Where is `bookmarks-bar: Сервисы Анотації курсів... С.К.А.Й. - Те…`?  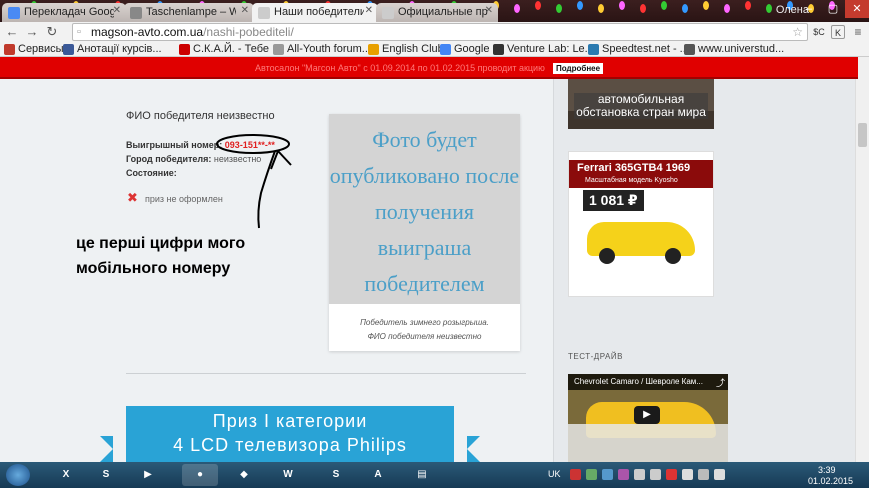
bookmarks-bar: Сервисы Анотації курсів... С.К.А.Й. - Те… is located at coordinates (434, 49).